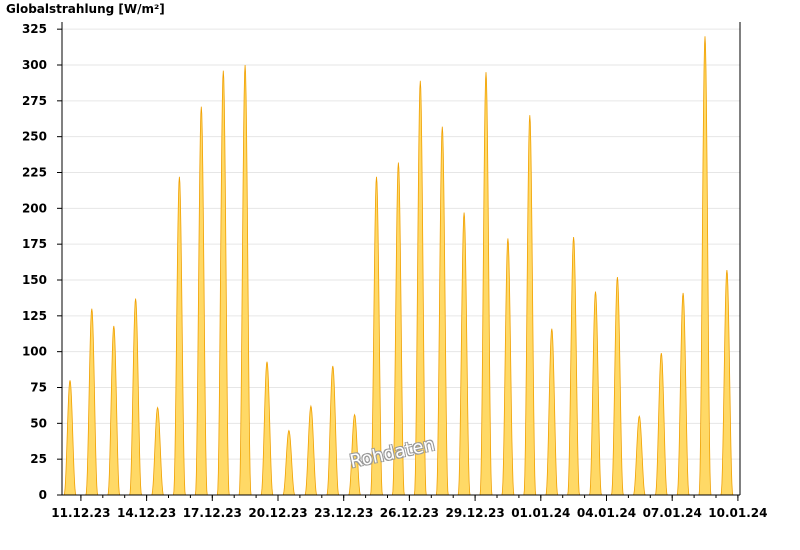  What do you see at coordinates (737, 513) in the screenshot?
I see `x-tick-label-10: 10.01.24` at bounding box center [737, 513].